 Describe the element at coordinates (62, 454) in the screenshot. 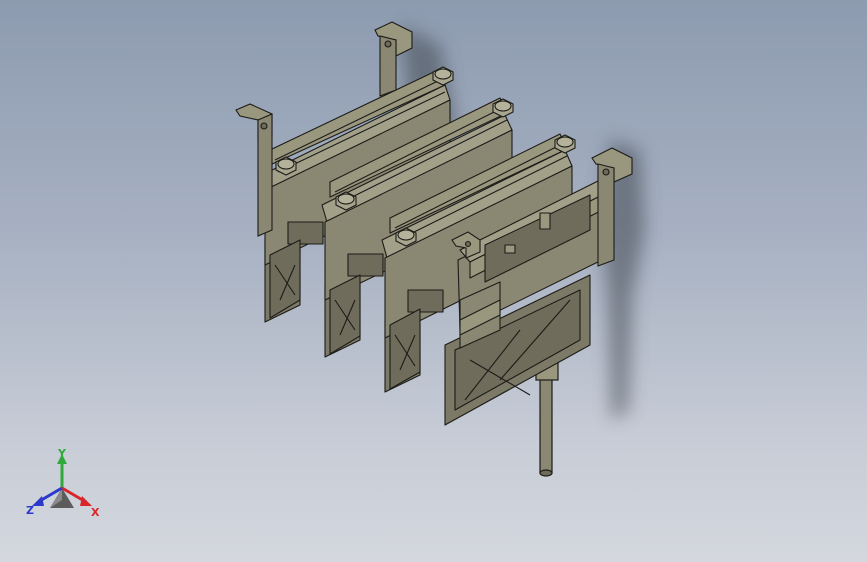

I see `y-axis-label: Y` at that location.